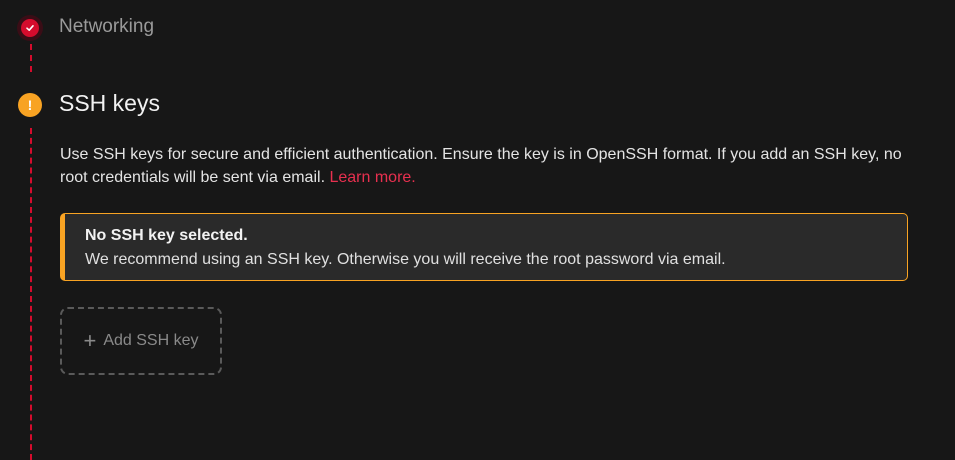 The width and height of the screenshot is (955, 460). I want to click on add-ssh-key-label: Add SSH key, so click(151, 340).